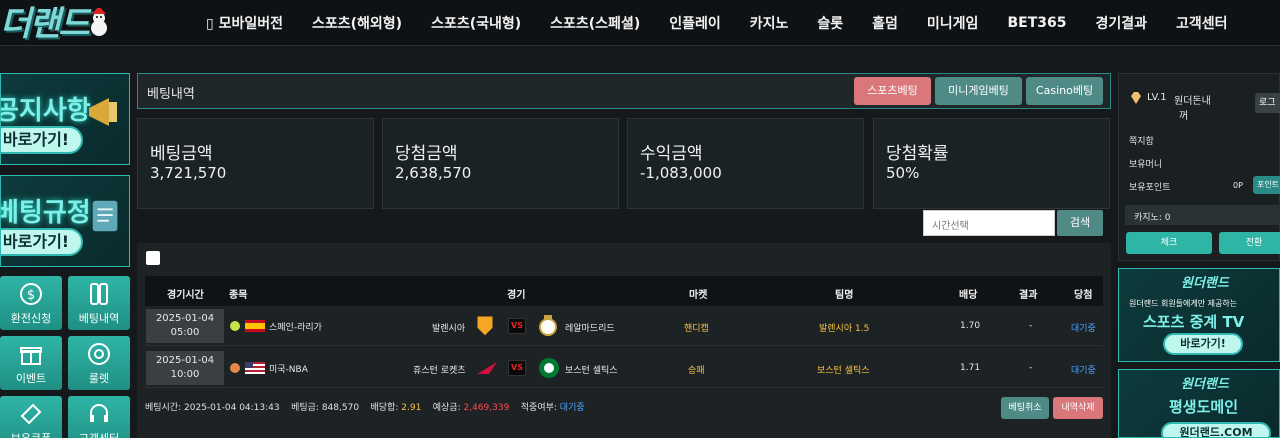 This screenshot has height=438, width=1280. What do you see at coordinates (624, 91) in the screenshot?
I see `bet-history-header: 베팅내역 스포츠베팅 미니게임베팅 Casino베팅` at bounding box center [624, 91].